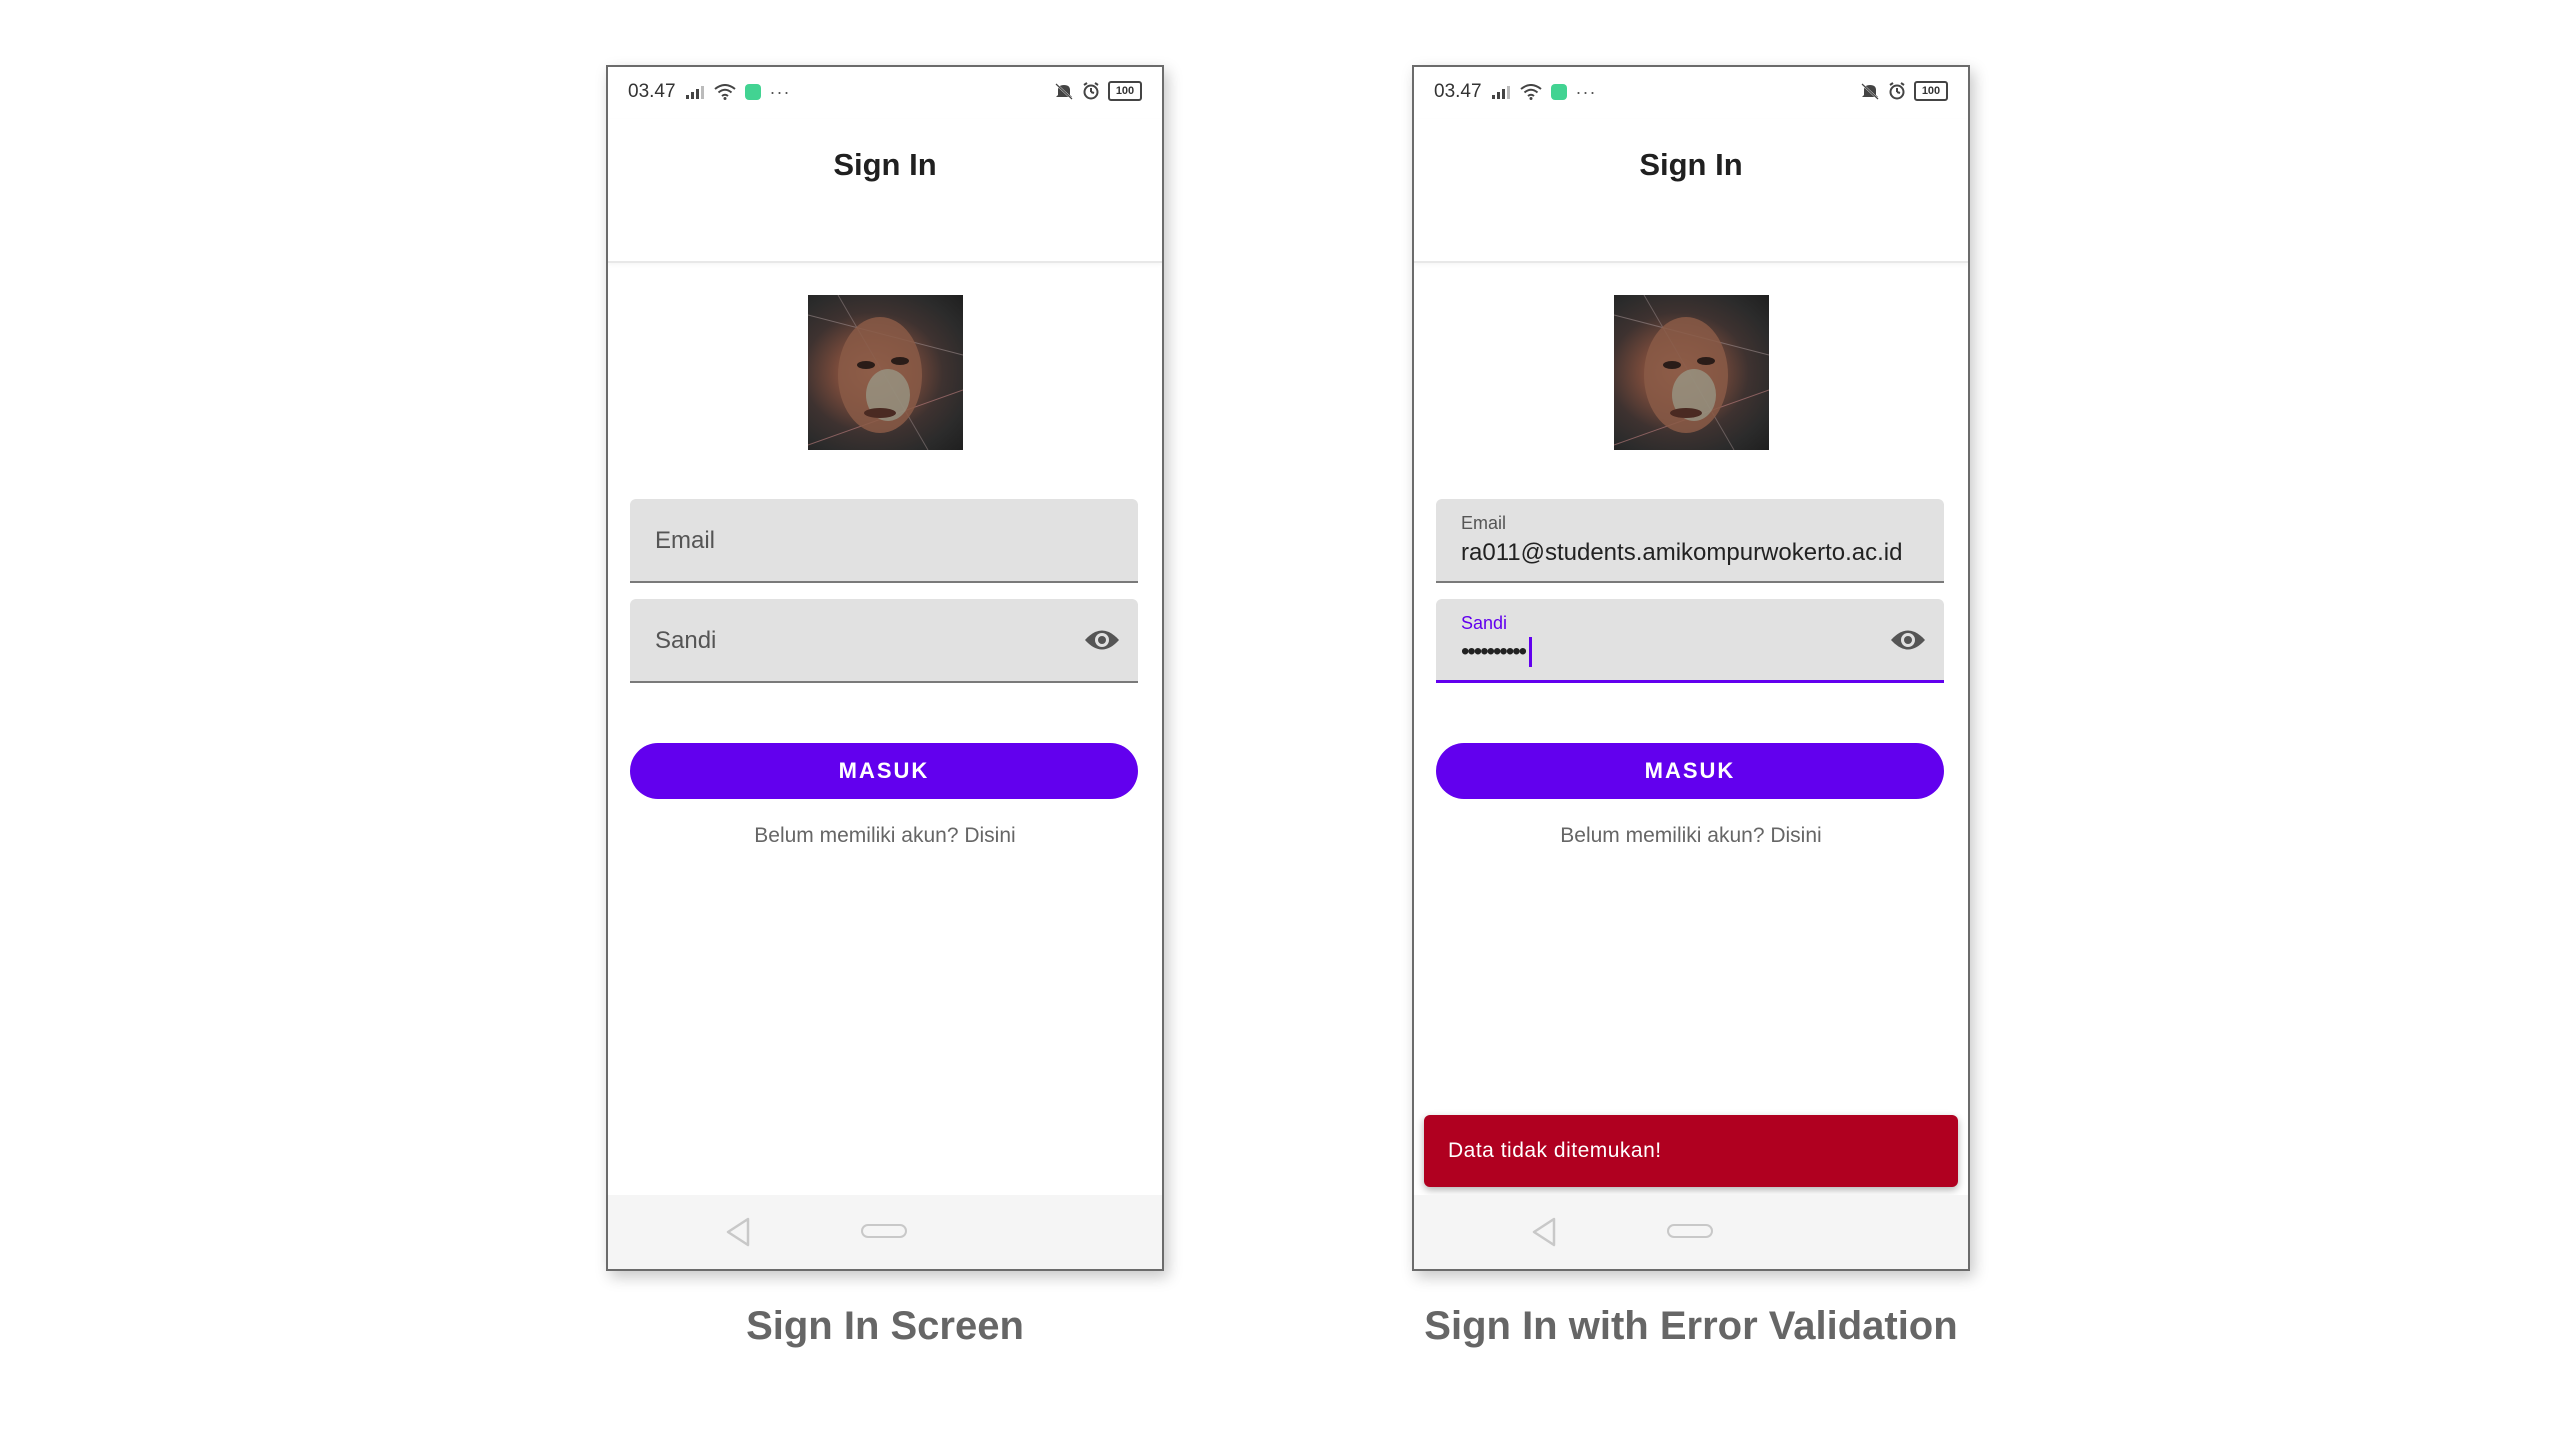  I want to click on password-placeholder: Sandi, so click(686, 640).